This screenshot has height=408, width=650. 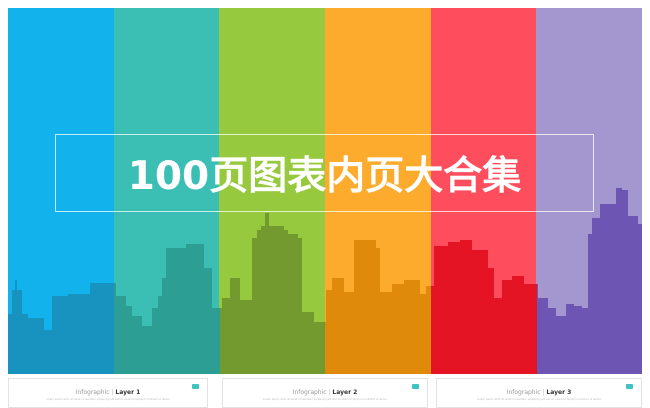 I want to click on thumbnail-title: Infographic | Layer 3, so click(x=539, y=392).